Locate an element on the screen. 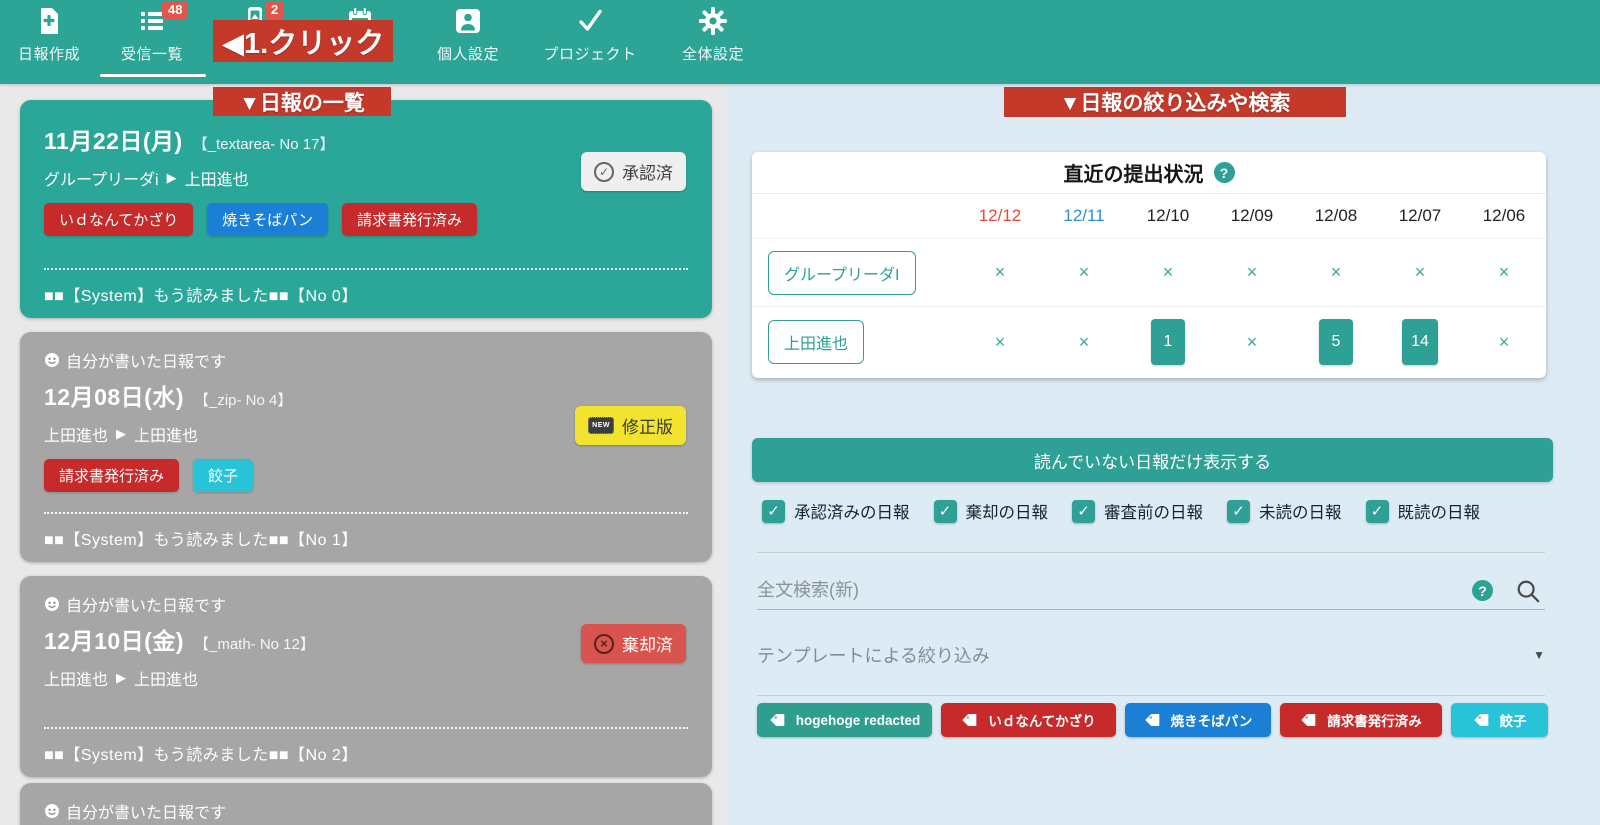  tag-filter-label: 焼きそばパン is located at coordinates (1211, 721).